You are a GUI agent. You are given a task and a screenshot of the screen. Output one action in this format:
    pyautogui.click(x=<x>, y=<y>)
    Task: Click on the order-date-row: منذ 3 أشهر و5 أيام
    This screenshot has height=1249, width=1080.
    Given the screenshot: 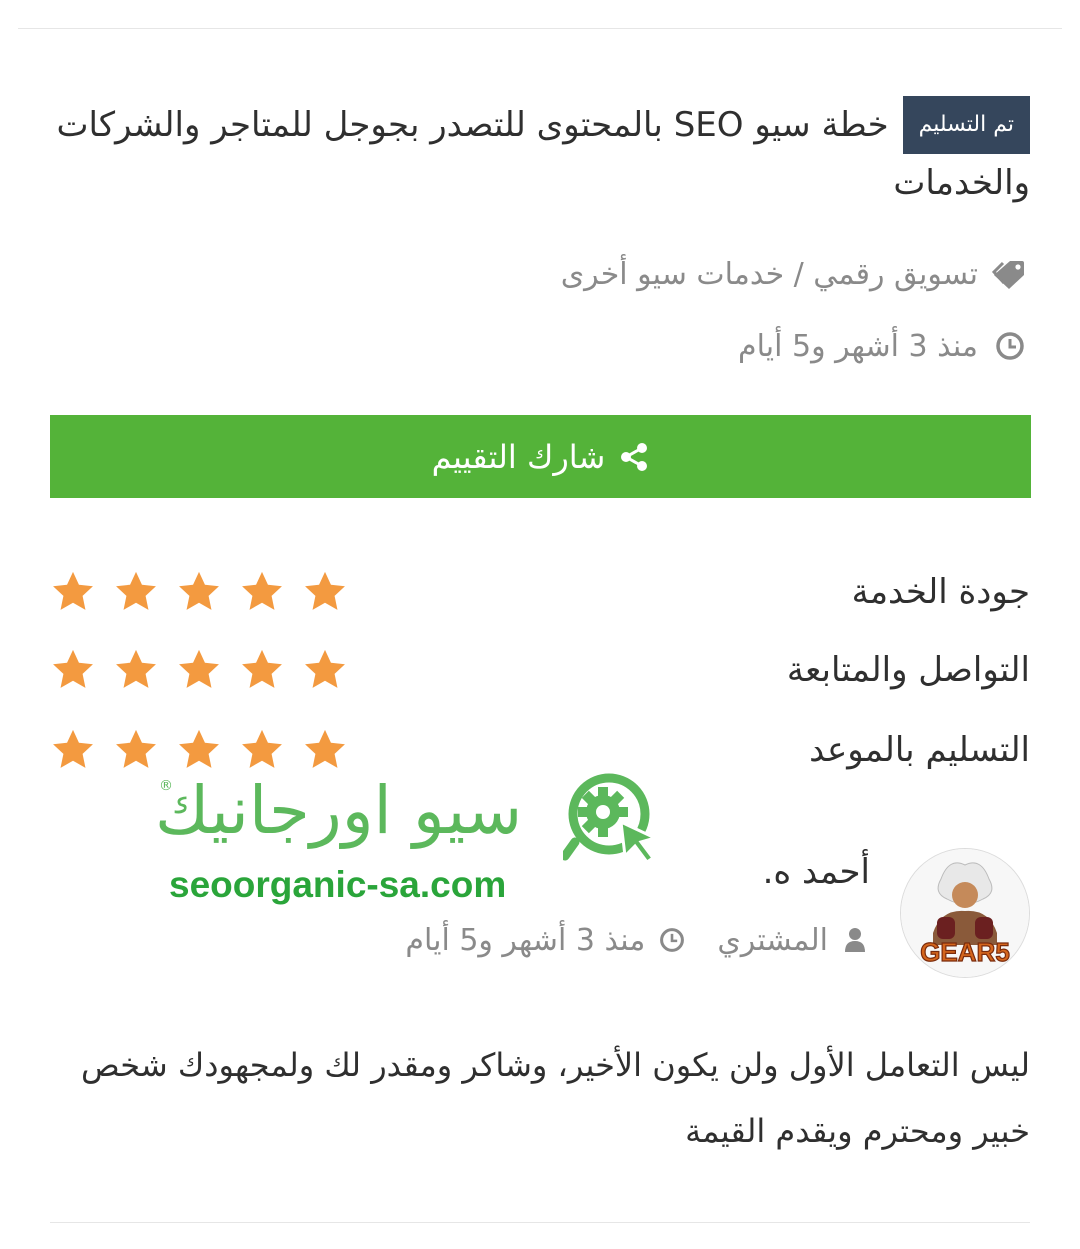 What is the action you would take?
    pyautogui.click(x=884, y=346)
    